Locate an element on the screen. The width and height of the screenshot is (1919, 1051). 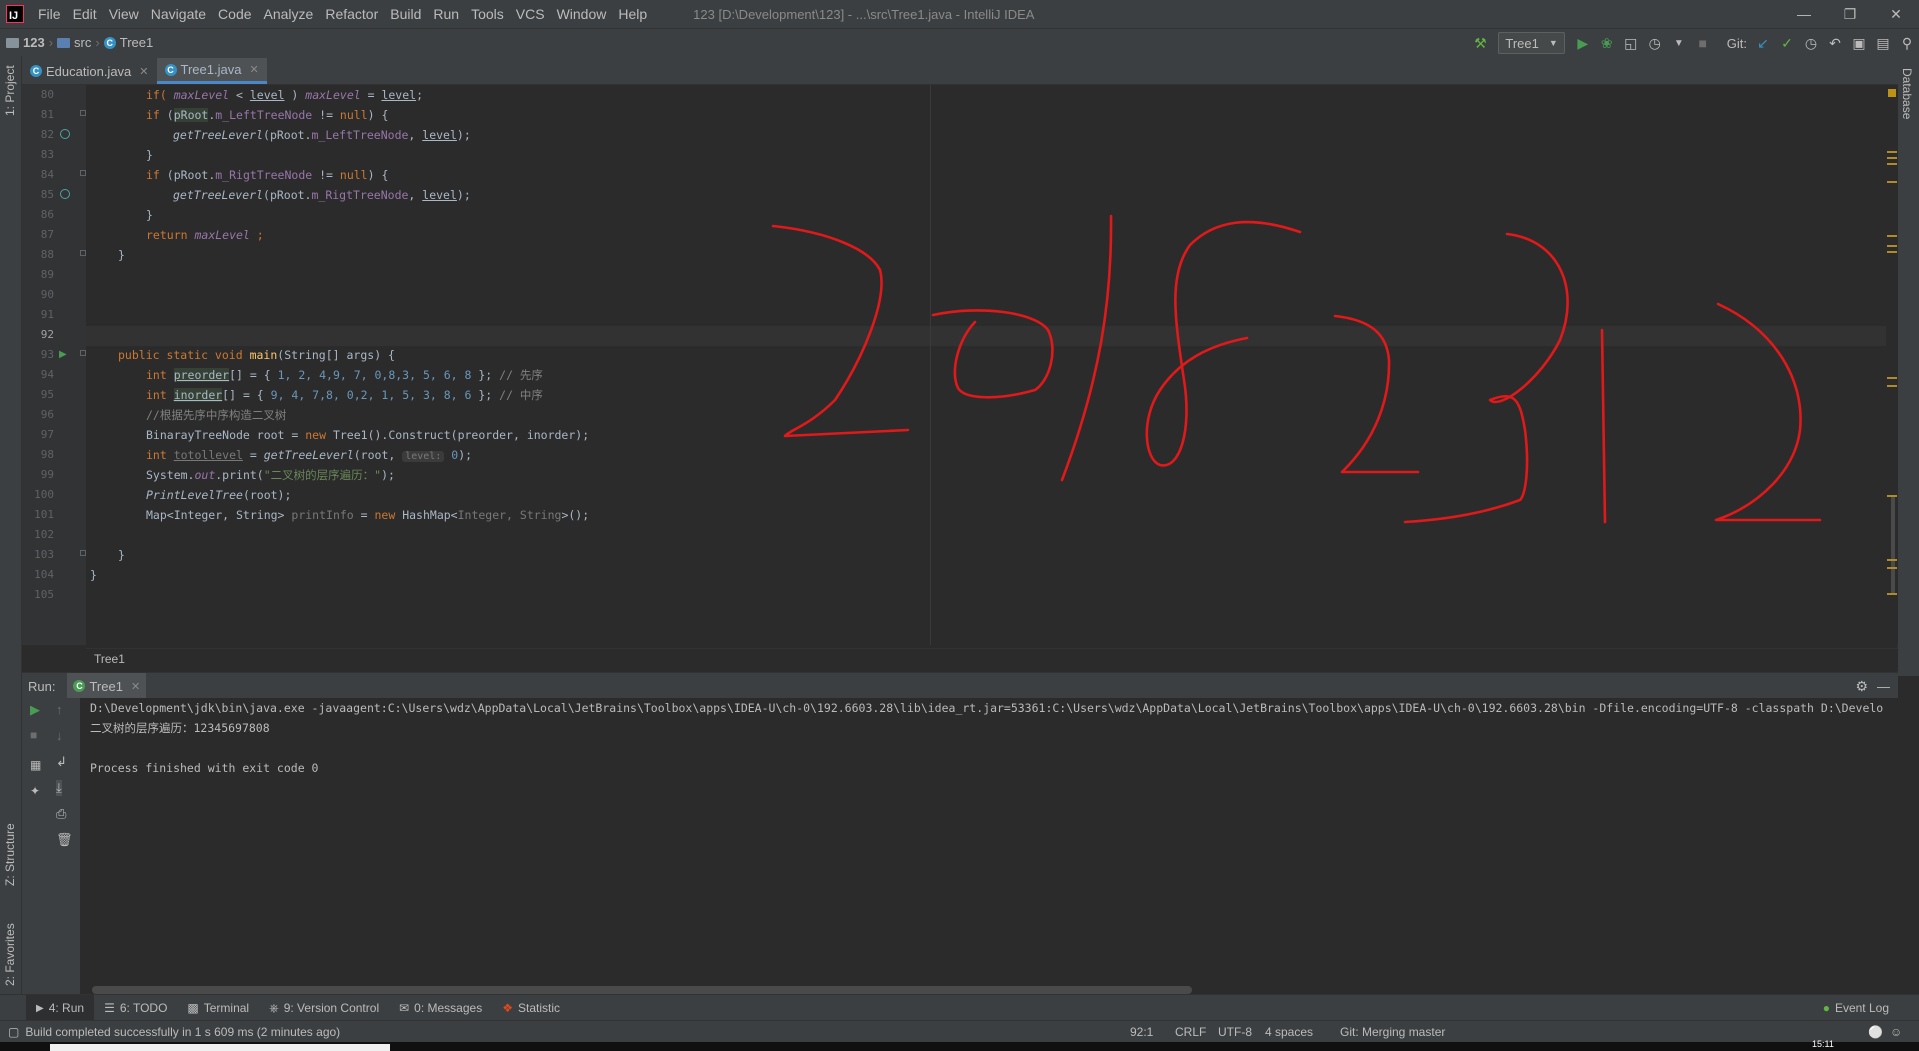
tool-tab-version-control: ⎈ 9: Version Control is located at coordinates (324, 1008).